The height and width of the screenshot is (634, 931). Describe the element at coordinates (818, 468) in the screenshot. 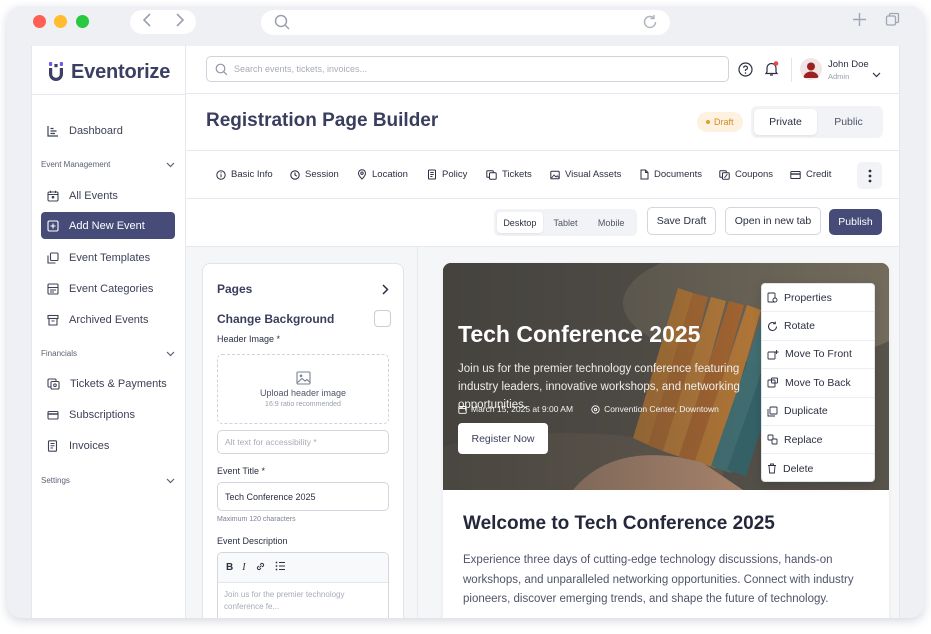

I see `menu-item-delete: Delete` at that location.